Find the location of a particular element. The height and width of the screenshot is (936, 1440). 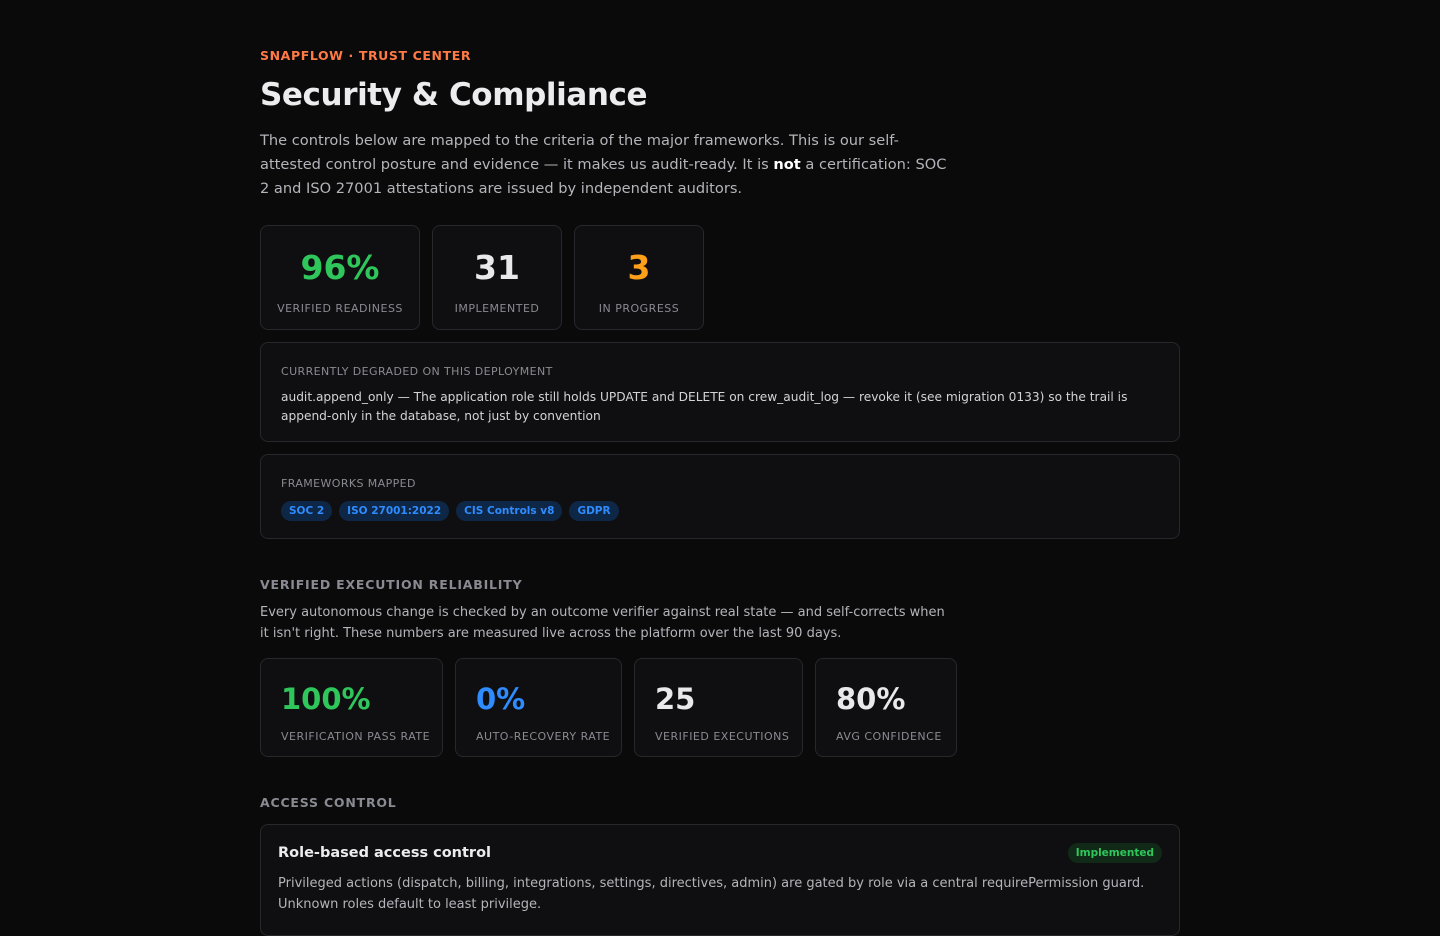

stat-value: 3 is located at coordinates (639, 267).